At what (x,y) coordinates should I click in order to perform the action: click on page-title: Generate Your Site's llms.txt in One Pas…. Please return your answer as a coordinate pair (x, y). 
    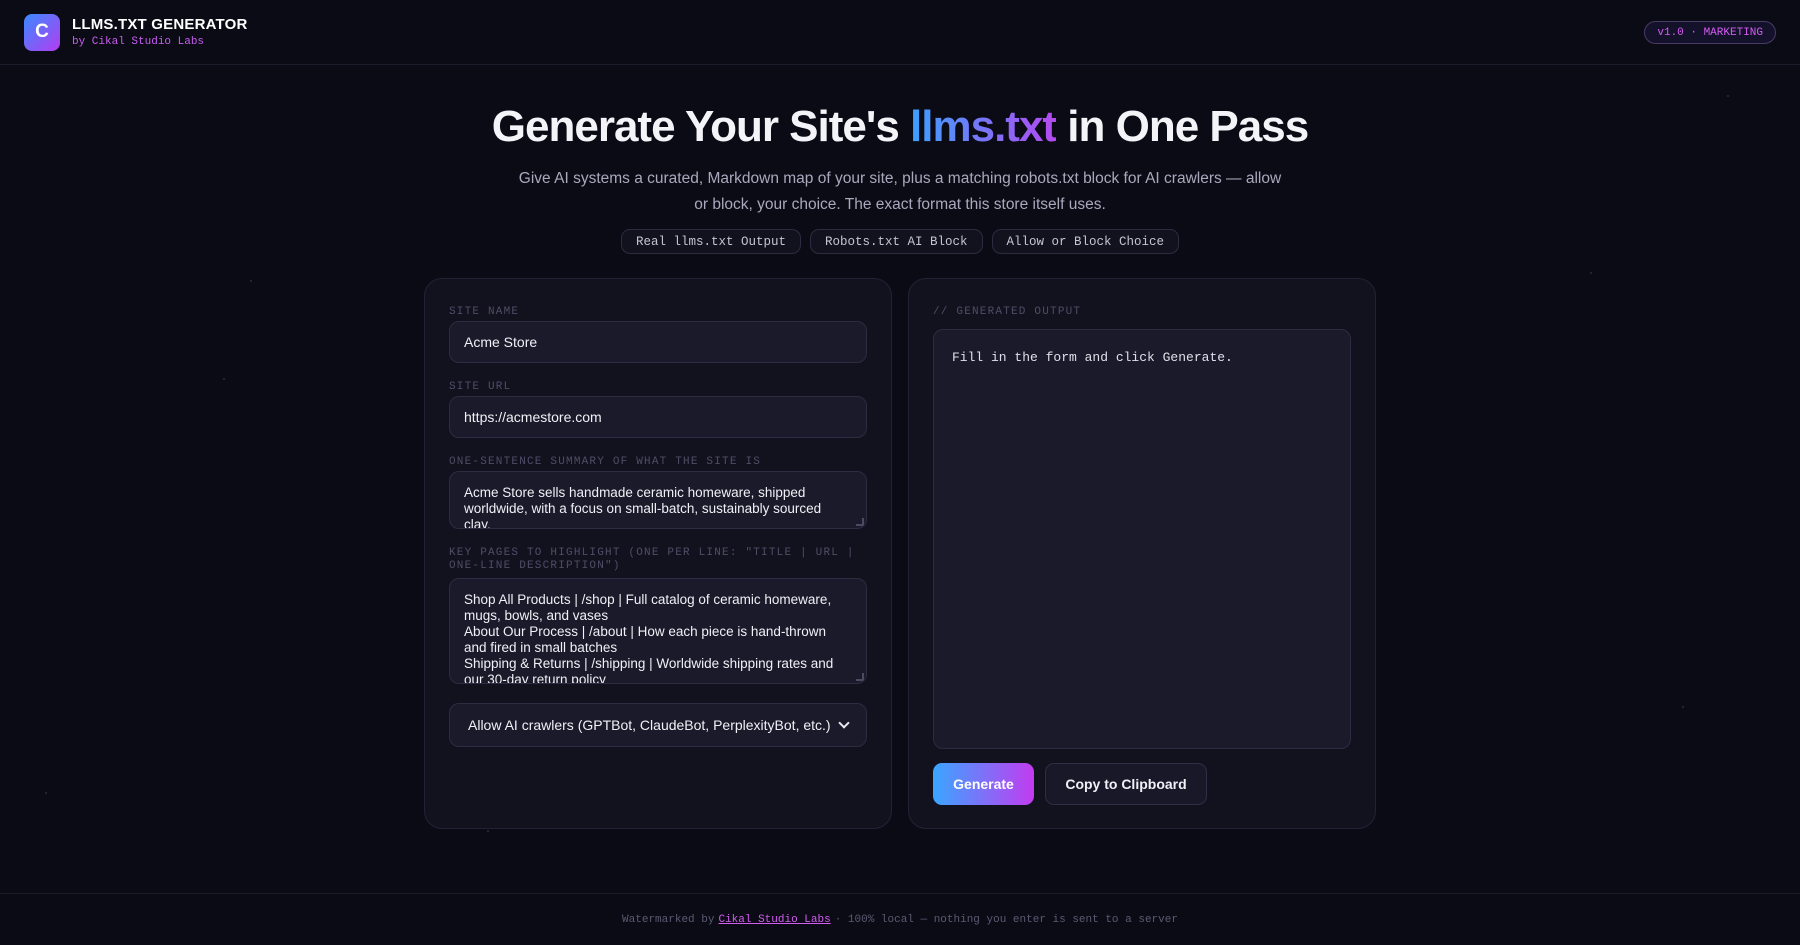
    Looking at the image, I should click on (900, 127).